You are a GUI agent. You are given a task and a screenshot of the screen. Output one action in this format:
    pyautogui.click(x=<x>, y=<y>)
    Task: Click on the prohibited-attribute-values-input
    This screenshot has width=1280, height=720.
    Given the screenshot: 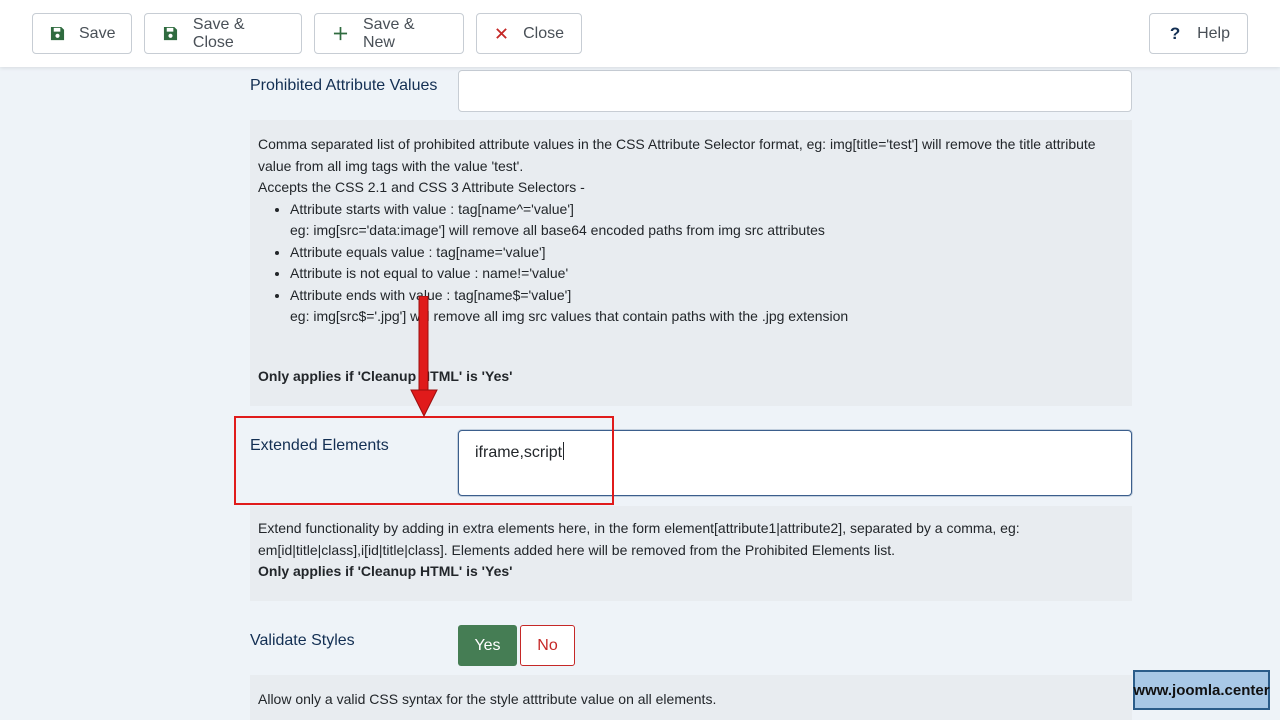 What is the action you would take?
    pyautogui.click(x=795, y=91)
    